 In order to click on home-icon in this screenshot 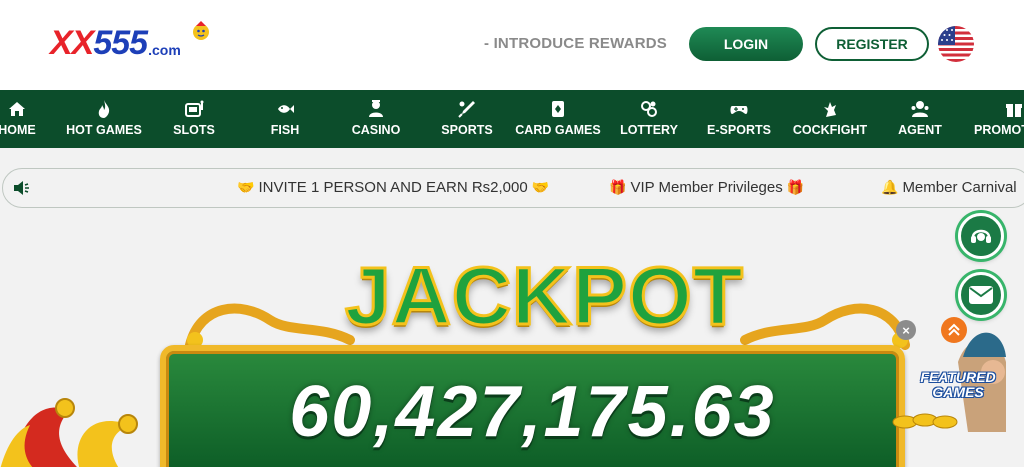, I will do `click(17, 109)`.